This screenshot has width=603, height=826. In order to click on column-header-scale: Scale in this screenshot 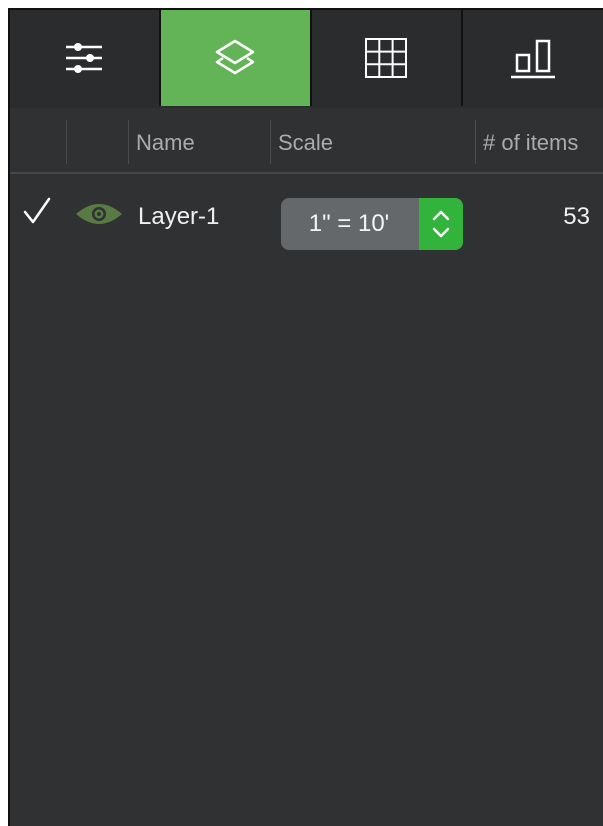, I will do `click(305, 143)`.